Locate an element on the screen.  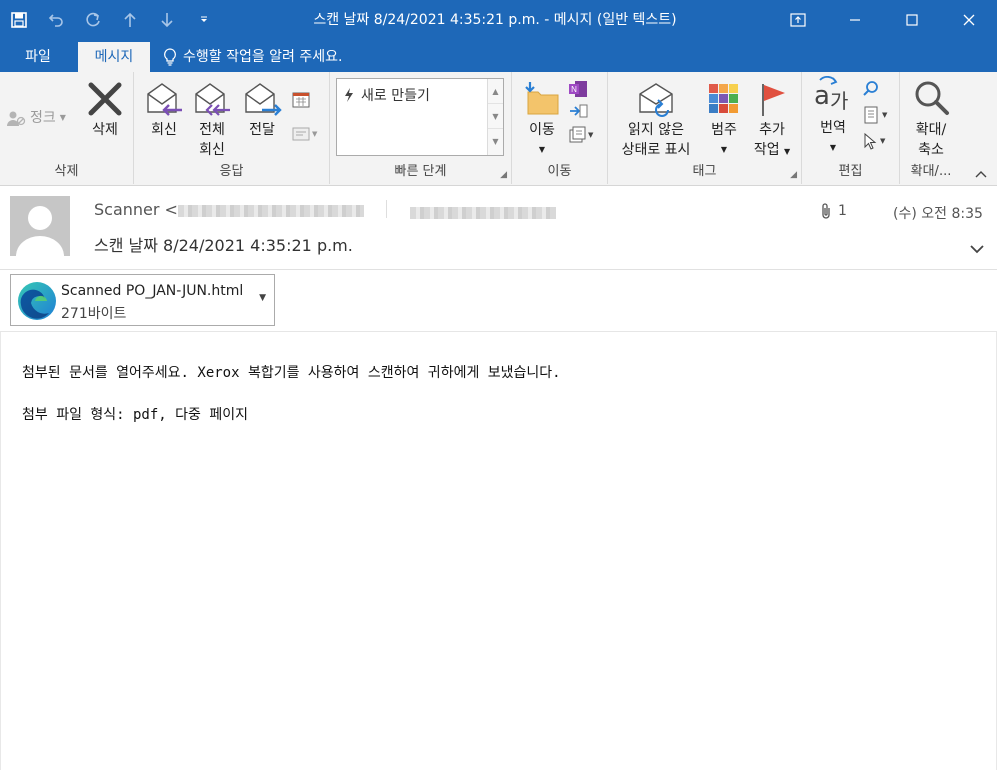
reply-all-button: 전체 회신 is located at coordinates (212, 120).